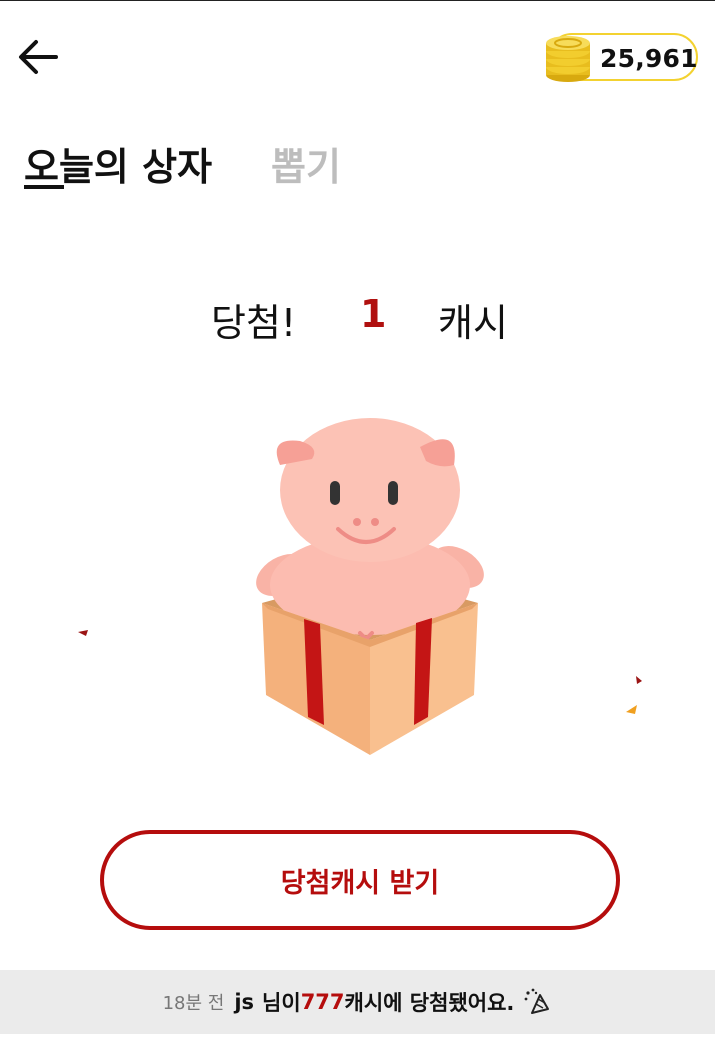 This screenshot has height=1039, width=715. Describe the element at coordinates (370, 586) in the screenshot. I see `pig-in-gift-box-illustration` at that location.